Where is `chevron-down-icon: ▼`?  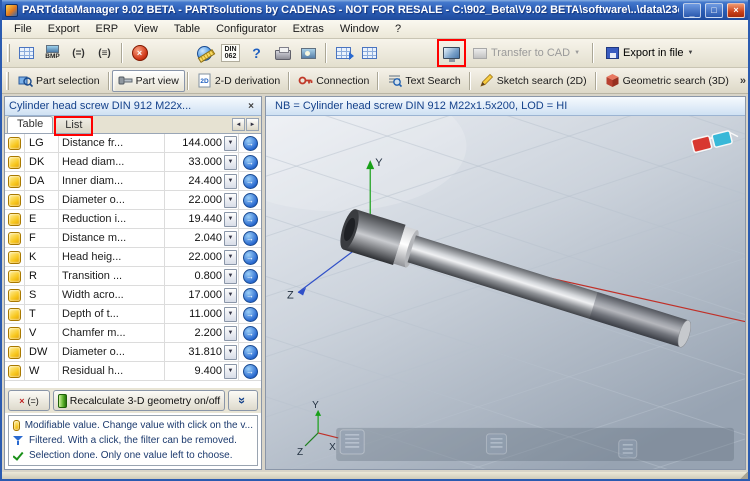
chevron-down-icon: ▼ is located at coordinates (577, 53).